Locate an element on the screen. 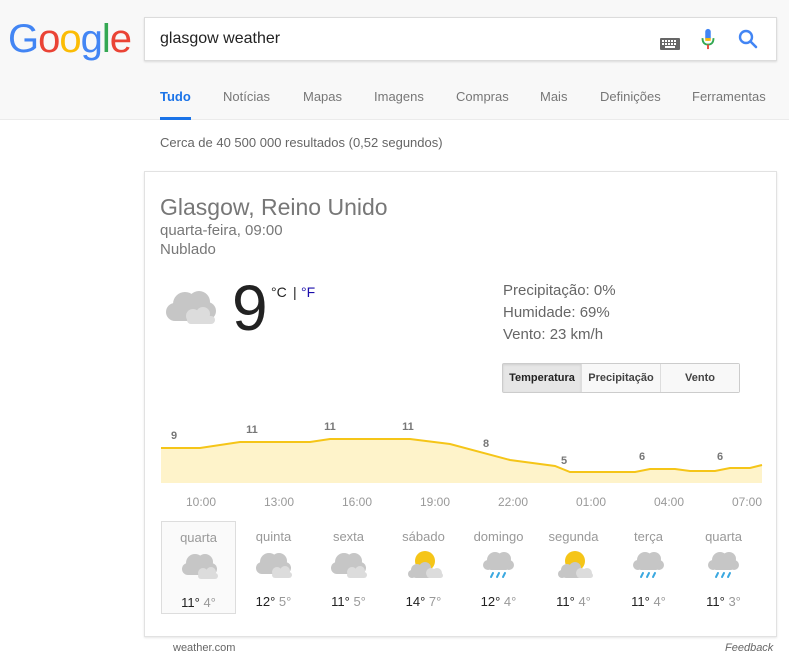  toggle-wind: Vento is located at coordinates (700, 378).